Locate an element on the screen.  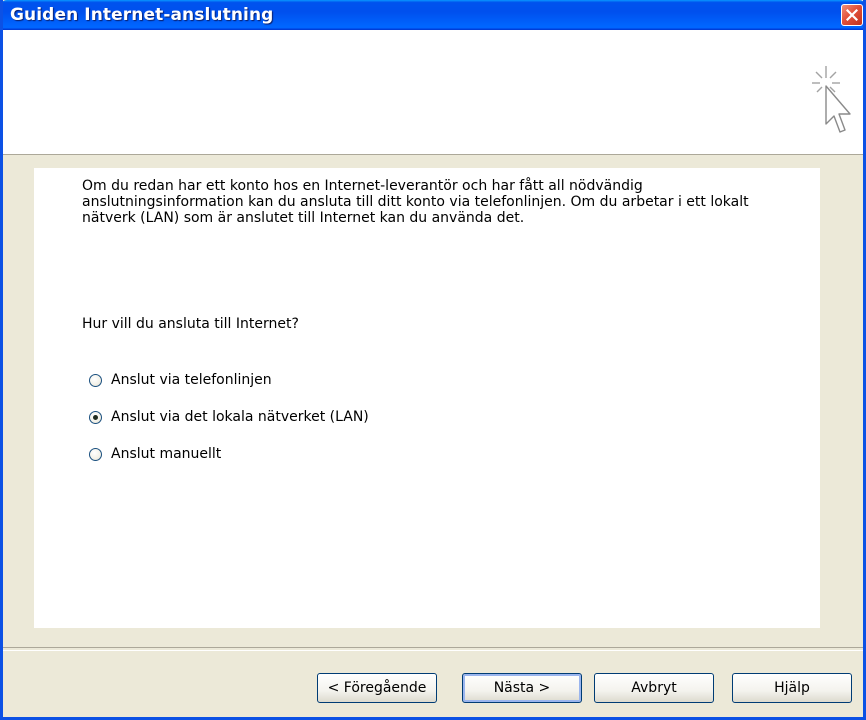
close-icon is located at coordinates (852, 15).